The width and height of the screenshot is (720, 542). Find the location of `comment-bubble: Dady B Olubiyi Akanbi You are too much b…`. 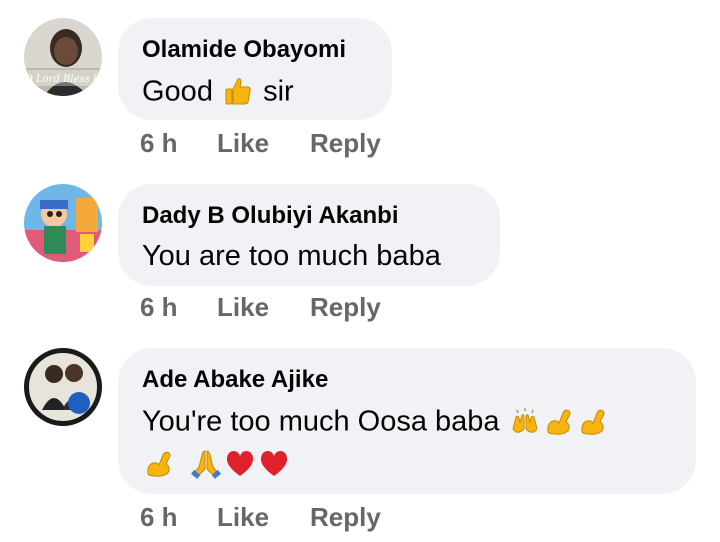

comment-bubble: Dady B Olubiyi Akanbi You are too much b… is located at coordinates (309, 235).